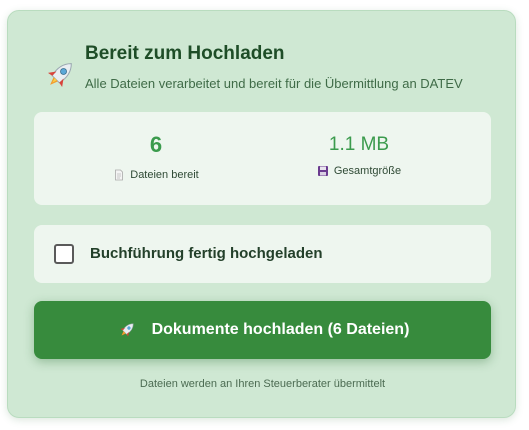  Describe the element at coordinates (64, 254) in the screenshot. I see `confirm-checkbox` at that location.